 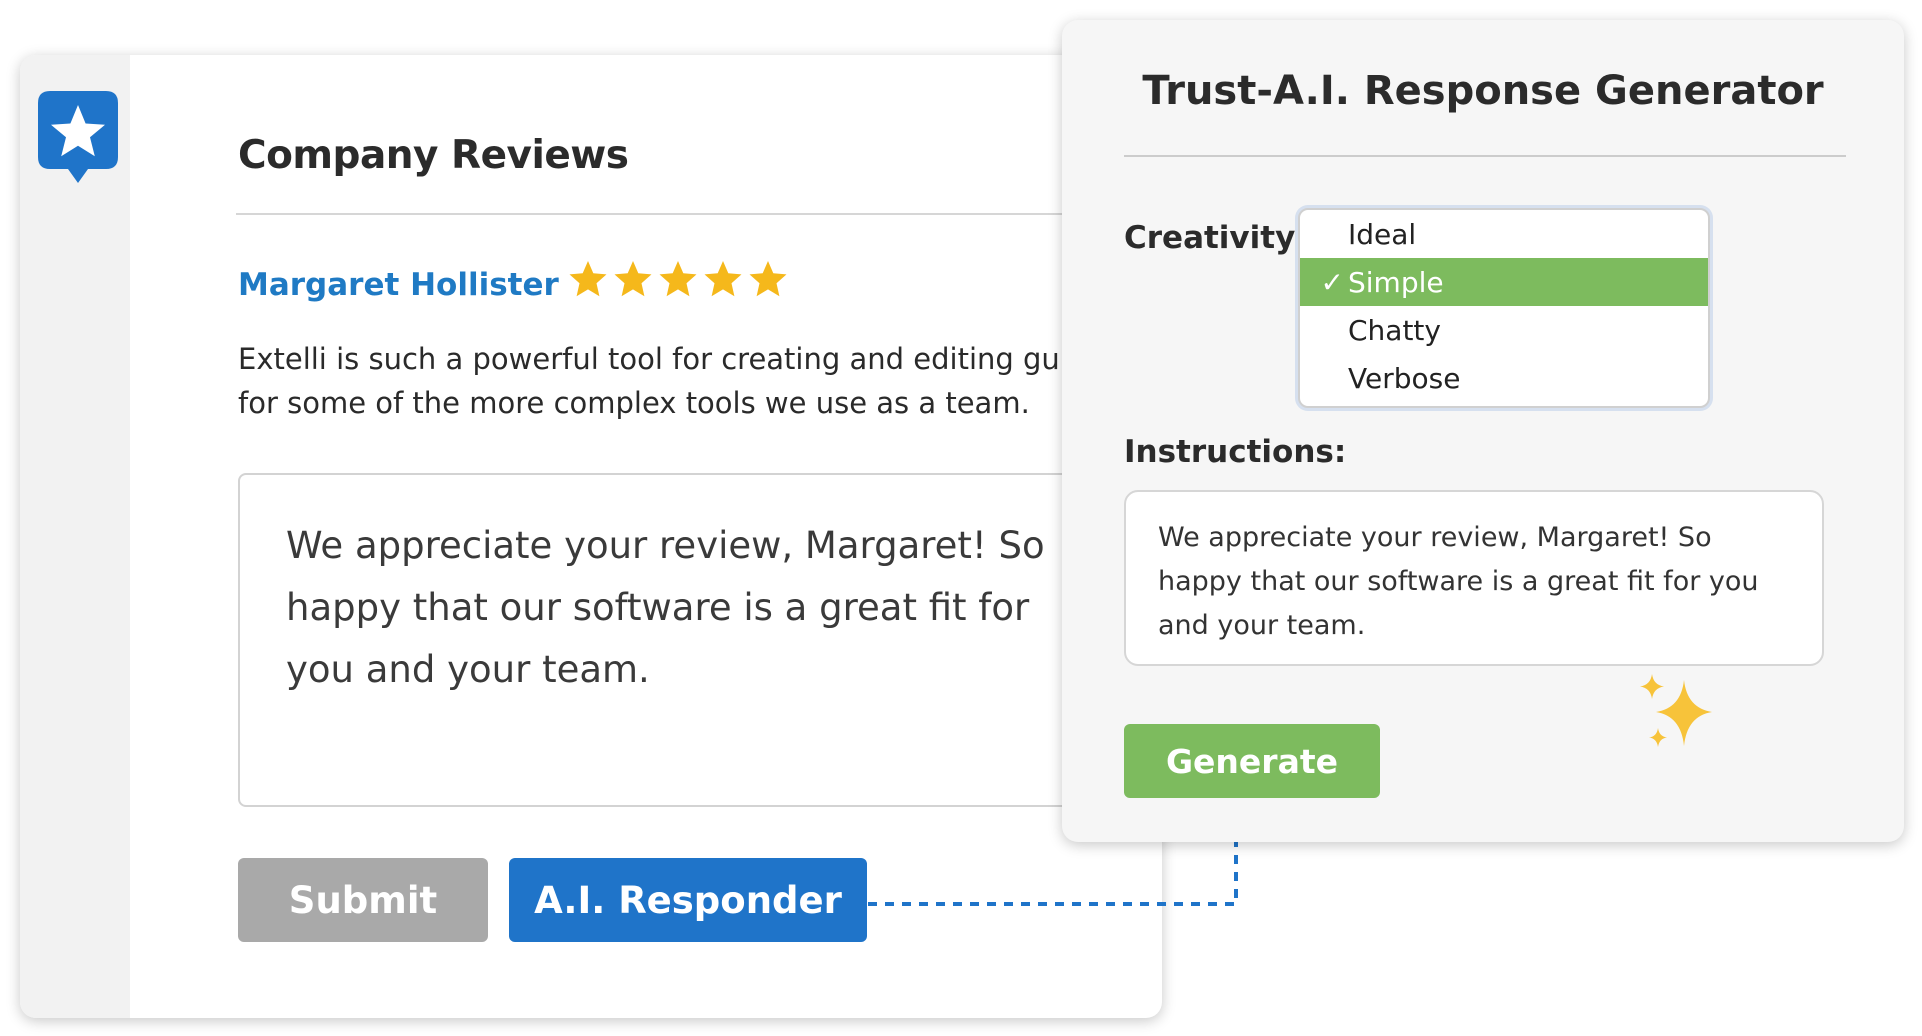 What do you see at coordinates (688, 900) in the screenshot?
I see `ai-responder-button: A.I. Responder` at bounding box center [688, 900].